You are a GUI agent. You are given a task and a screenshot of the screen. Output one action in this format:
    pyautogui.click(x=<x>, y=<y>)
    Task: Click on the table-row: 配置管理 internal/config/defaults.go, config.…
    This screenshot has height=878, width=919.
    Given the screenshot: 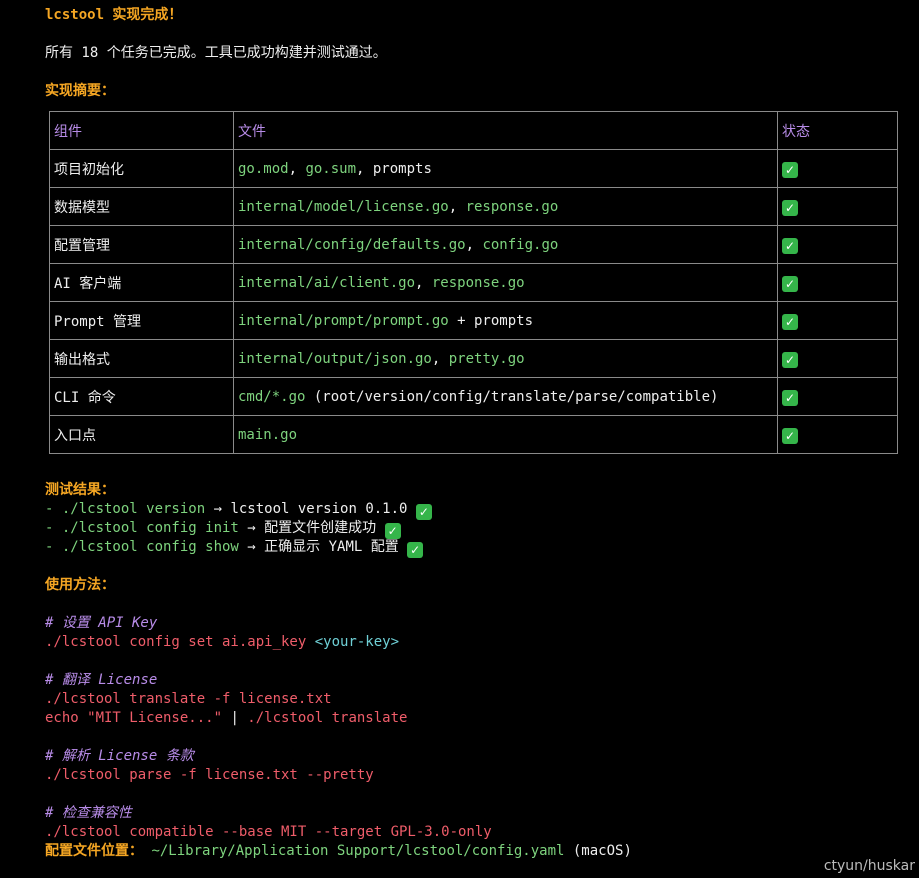 What is the action you would take?
    pyautogui.click(x=473, y=244)
    